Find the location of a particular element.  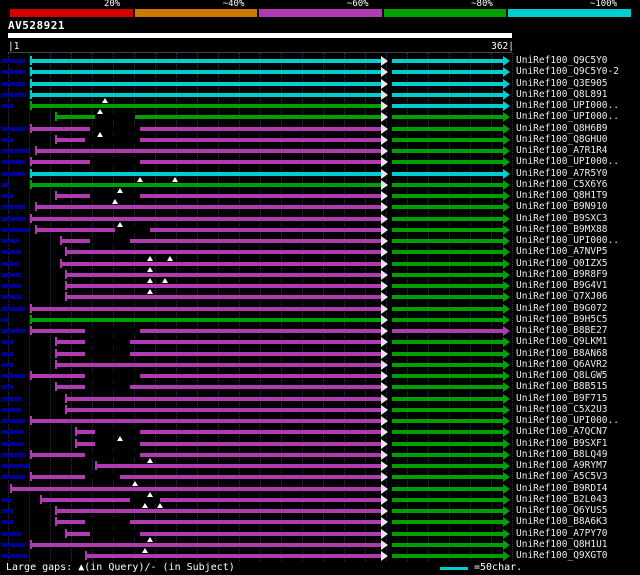

hit-label: UniRef100_Q0IZX5 is located at coordinates (562, 263).